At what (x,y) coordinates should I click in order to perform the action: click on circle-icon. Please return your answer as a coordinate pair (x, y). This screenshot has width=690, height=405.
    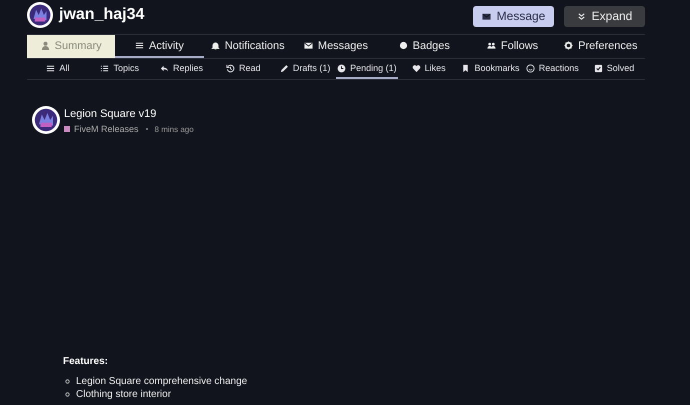
    Looking at the image, I should click on (403, 45).